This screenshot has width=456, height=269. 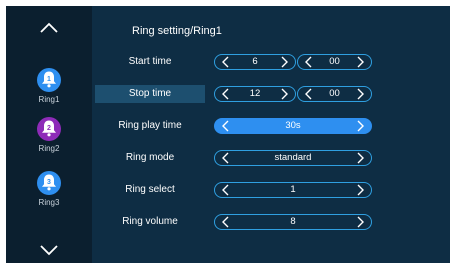 I want to click on stop-time-minute-selector: 00, so click(x=334, y=94).